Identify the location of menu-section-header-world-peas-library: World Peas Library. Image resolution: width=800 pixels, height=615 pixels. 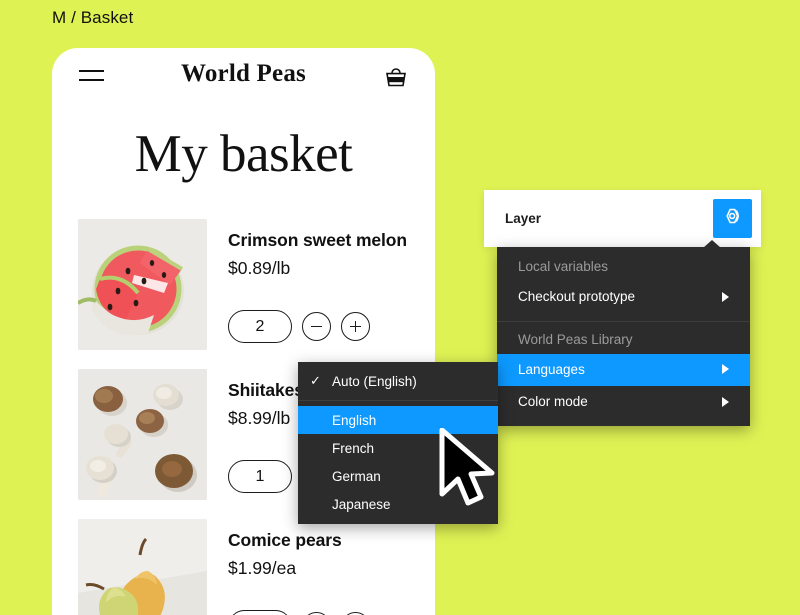
(575, 339).